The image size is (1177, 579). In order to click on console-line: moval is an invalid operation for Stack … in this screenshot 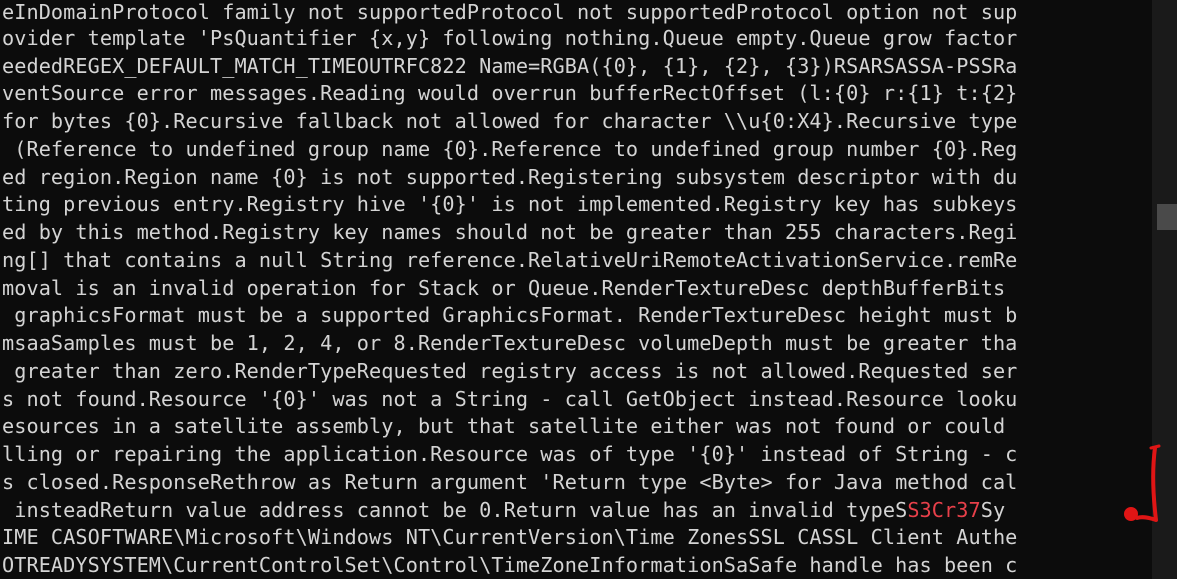, I will do `click(509, 290)`.